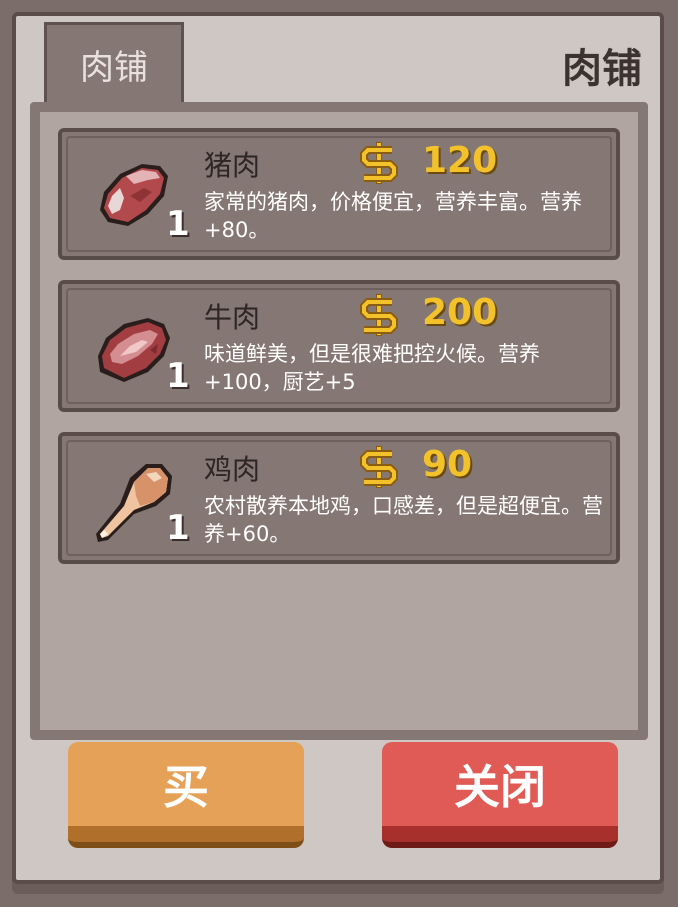  I want to click on item-description: 家常的猪肉，价格便宜，营养丰富。营养+80。, so click(393, 216).